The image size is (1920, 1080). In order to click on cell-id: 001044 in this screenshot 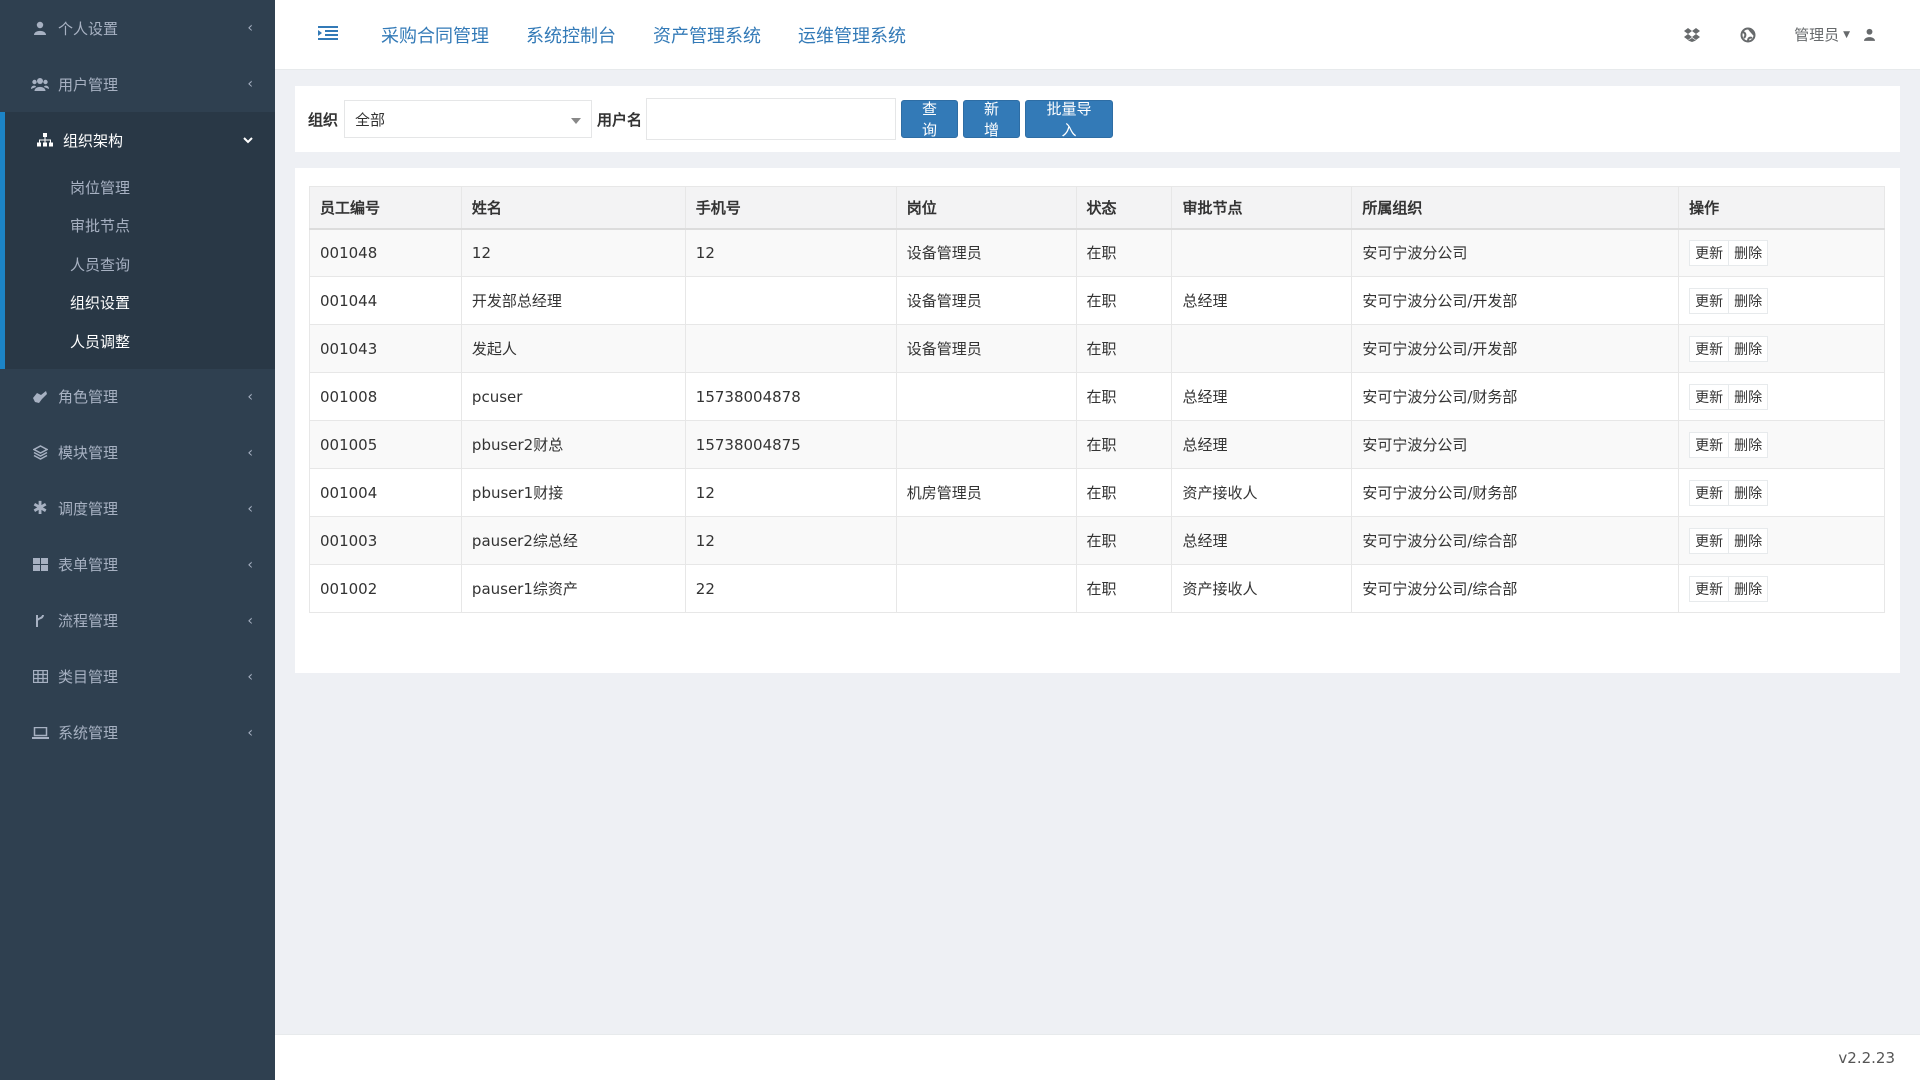, I will do `click(385, 300)`.